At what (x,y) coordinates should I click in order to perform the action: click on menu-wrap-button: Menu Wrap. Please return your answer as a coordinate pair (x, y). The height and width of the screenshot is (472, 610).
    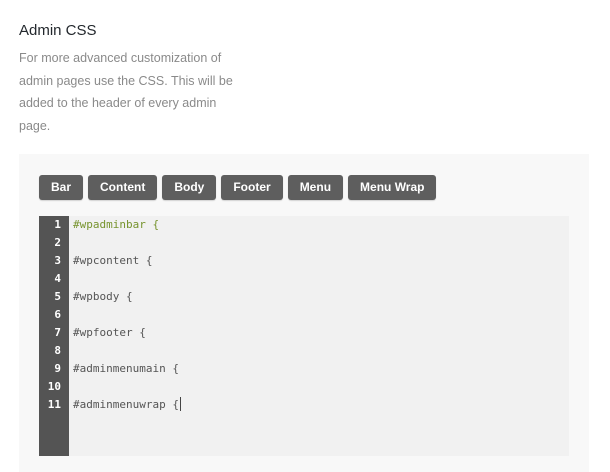
    Looking at the image, I should click on (392, 187).